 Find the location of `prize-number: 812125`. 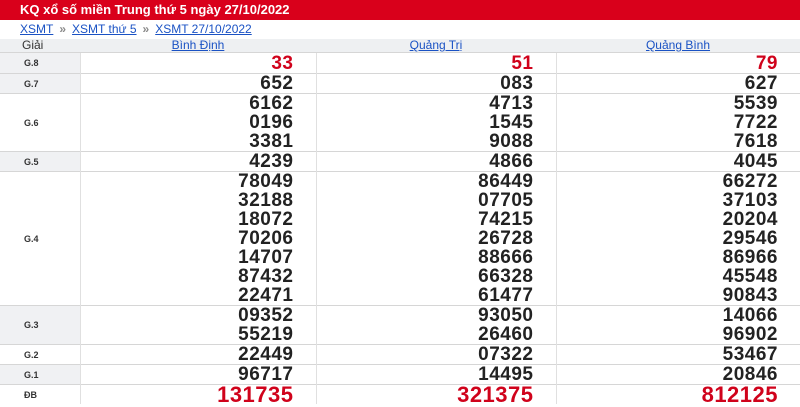

prize-number: 812125 is located at coordinates (678, 394).